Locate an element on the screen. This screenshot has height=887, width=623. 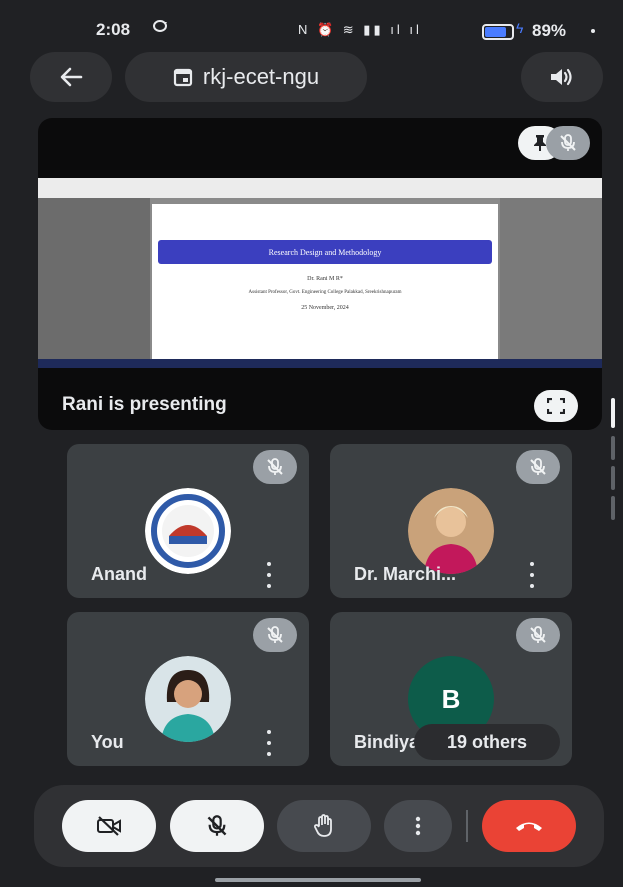
arrow-back-icon is located at coordinates (71, 77).